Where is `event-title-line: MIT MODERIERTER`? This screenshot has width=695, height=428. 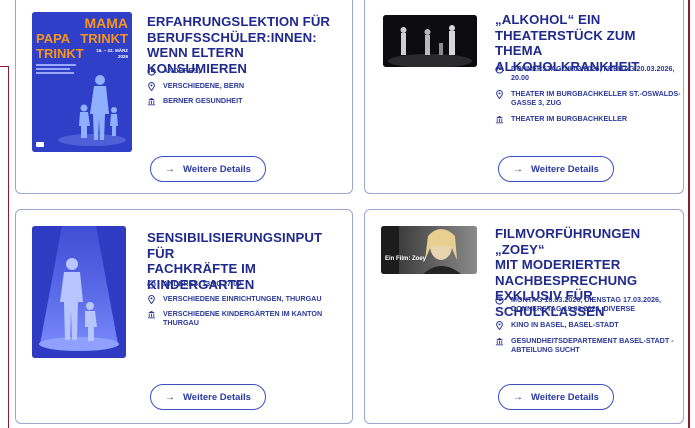
event-title-line: MIT MODERIERTER is located at coordinates (558, 264).